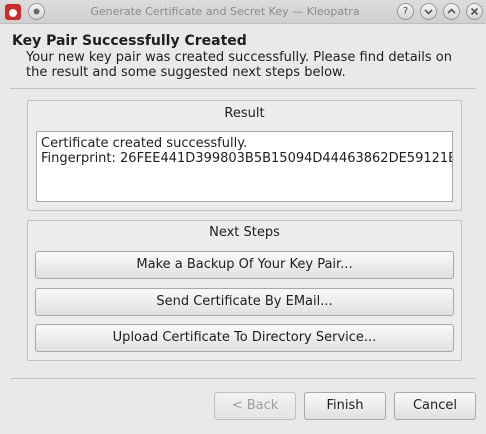 Image resolution: width=486 pixels, height=434 pixels. Describe the element at coordinates (244, 113) in the screenshot. I see `result-group-title: Result` at that location.